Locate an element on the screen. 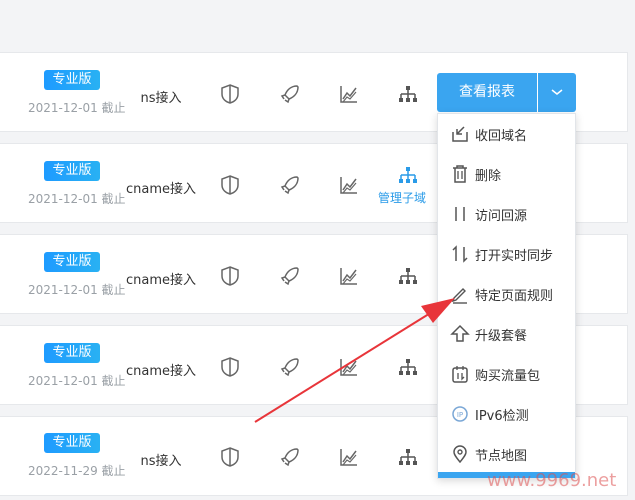  menu-item-ipv6-check: IP IPv6检测 is located at coordinates (506, 414).